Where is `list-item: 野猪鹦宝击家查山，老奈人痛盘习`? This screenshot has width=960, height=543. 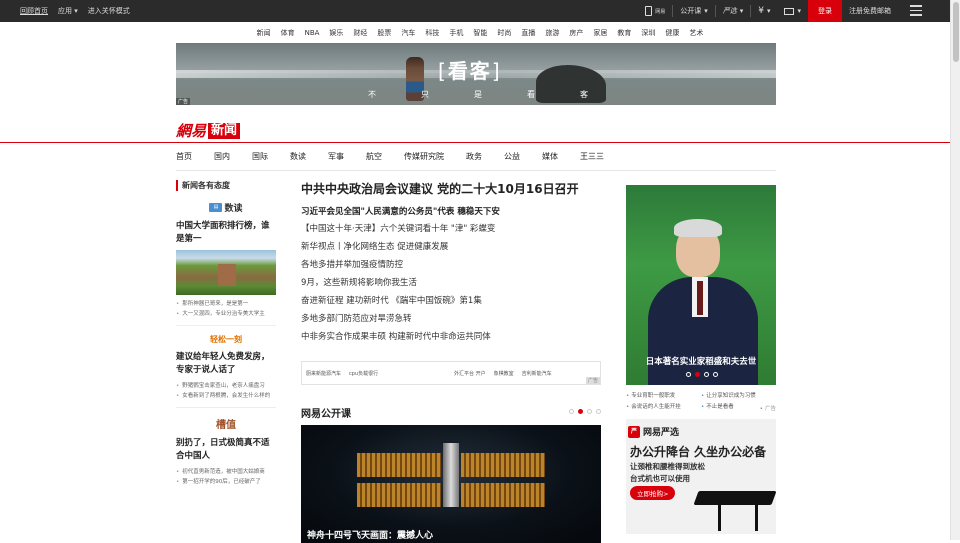 list-item: 野猪鹦宝击家查山，老奈人痛盘习 is located at coordinates (226, 386).